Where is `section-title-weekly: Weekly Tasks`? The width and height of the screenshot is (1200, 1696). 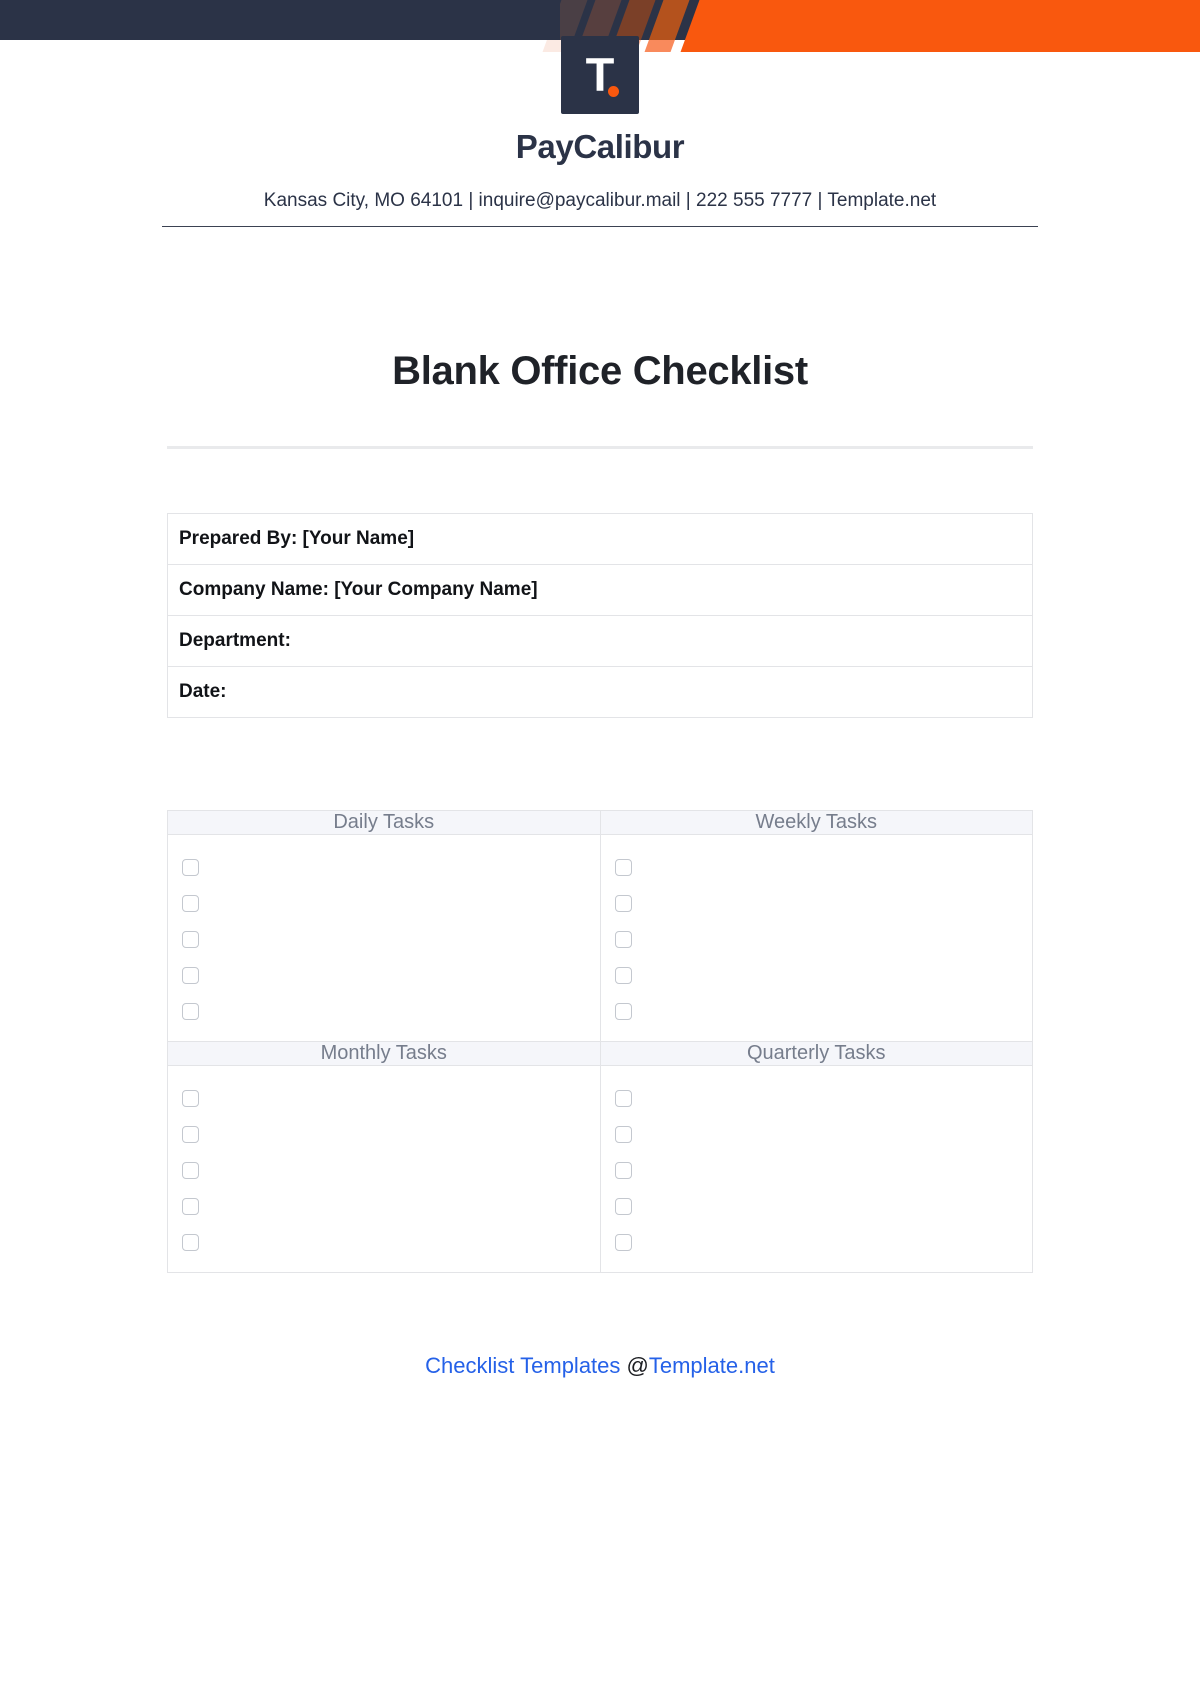
section-title-weekly: Weekly Tasks is located at coordinates (816, 822).